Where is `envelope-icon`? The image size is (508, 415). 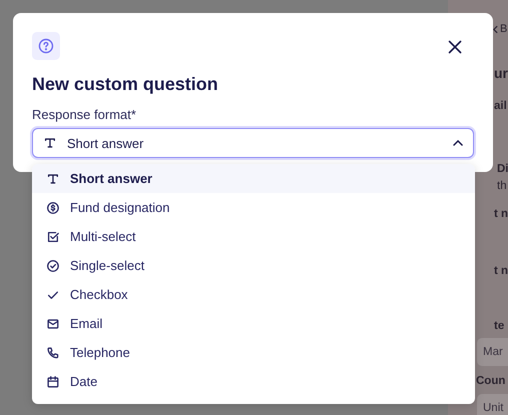 envelope-icon is located at coordinates (53, 323).